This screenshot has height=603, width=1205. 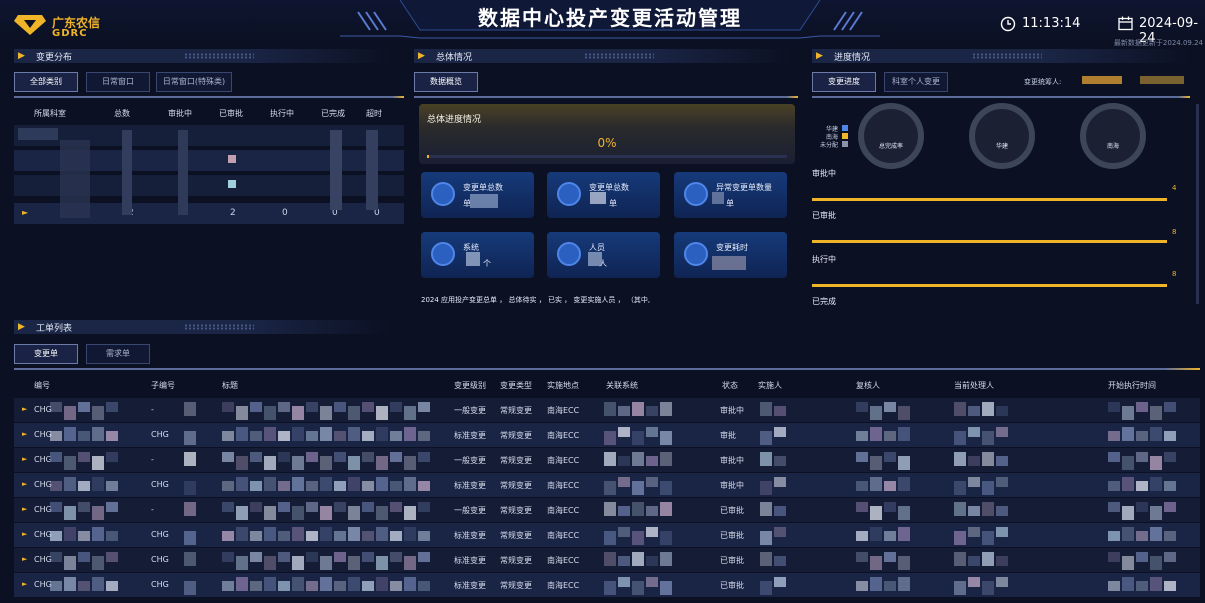 I want to click on cell-status: 已审批, so click(x=732, y=560).